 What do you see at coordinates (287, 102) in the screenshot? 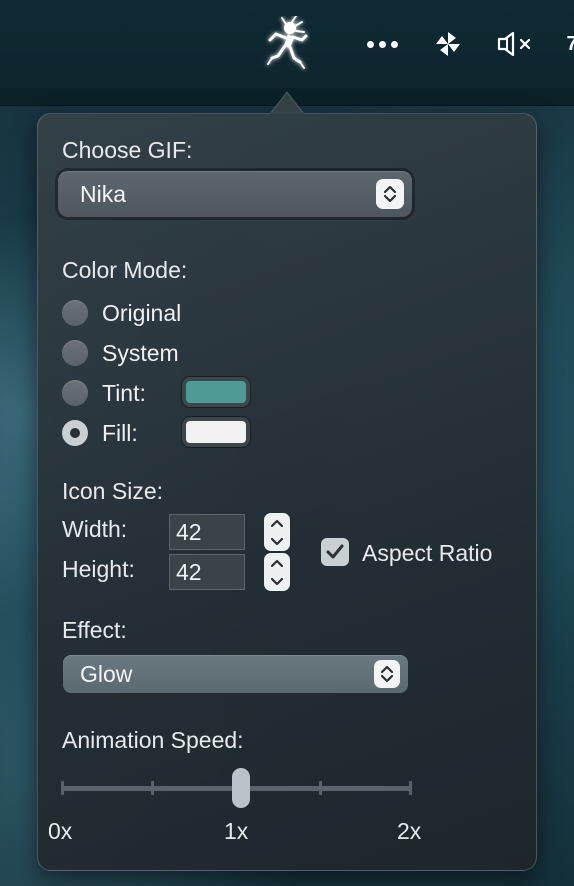
I see `popover-arrow` at bounding box center [287, 102].